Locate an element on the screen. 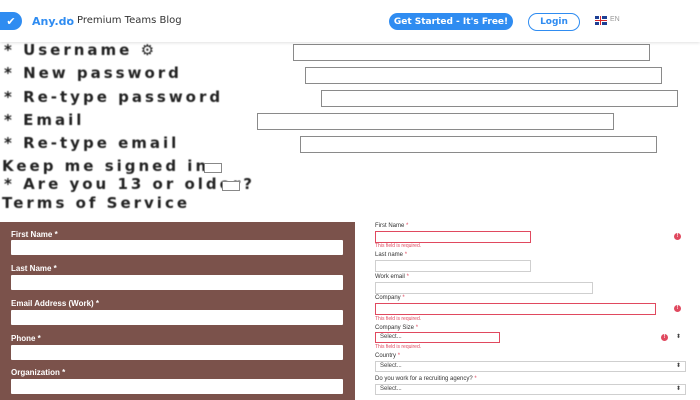 Image resolution: width=700 pixels, height=400 pixels. retype-password-input is located at coordinates (499, 98).